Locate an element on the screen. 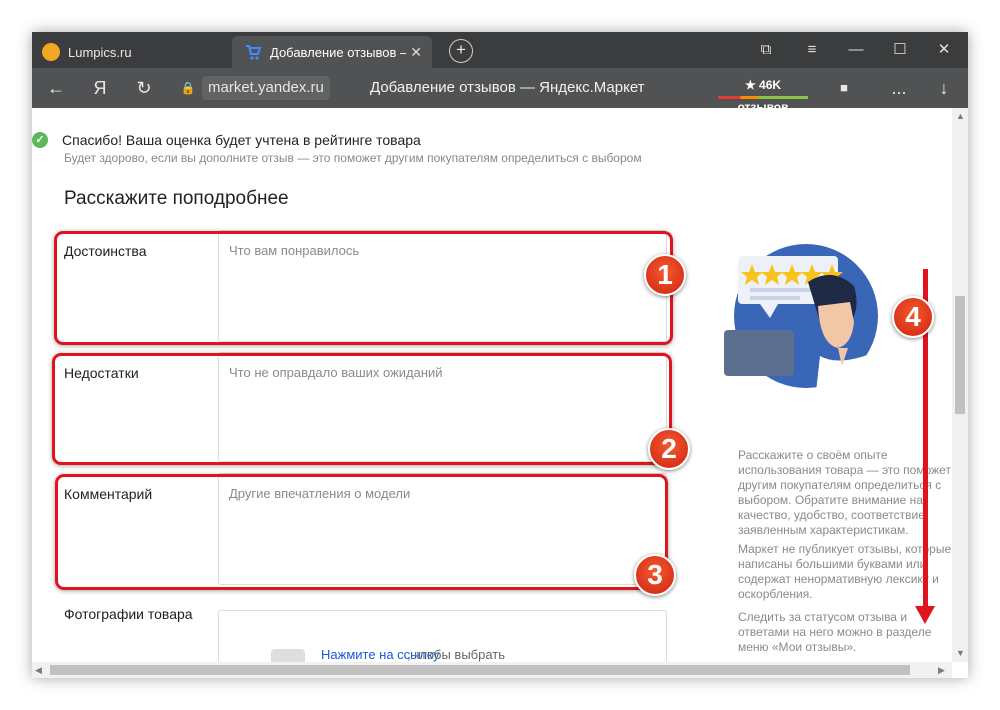 The width and height of the screenshot is (1000, 710). scroll-left-icon: ◀ is located at coordinates (38, 670).